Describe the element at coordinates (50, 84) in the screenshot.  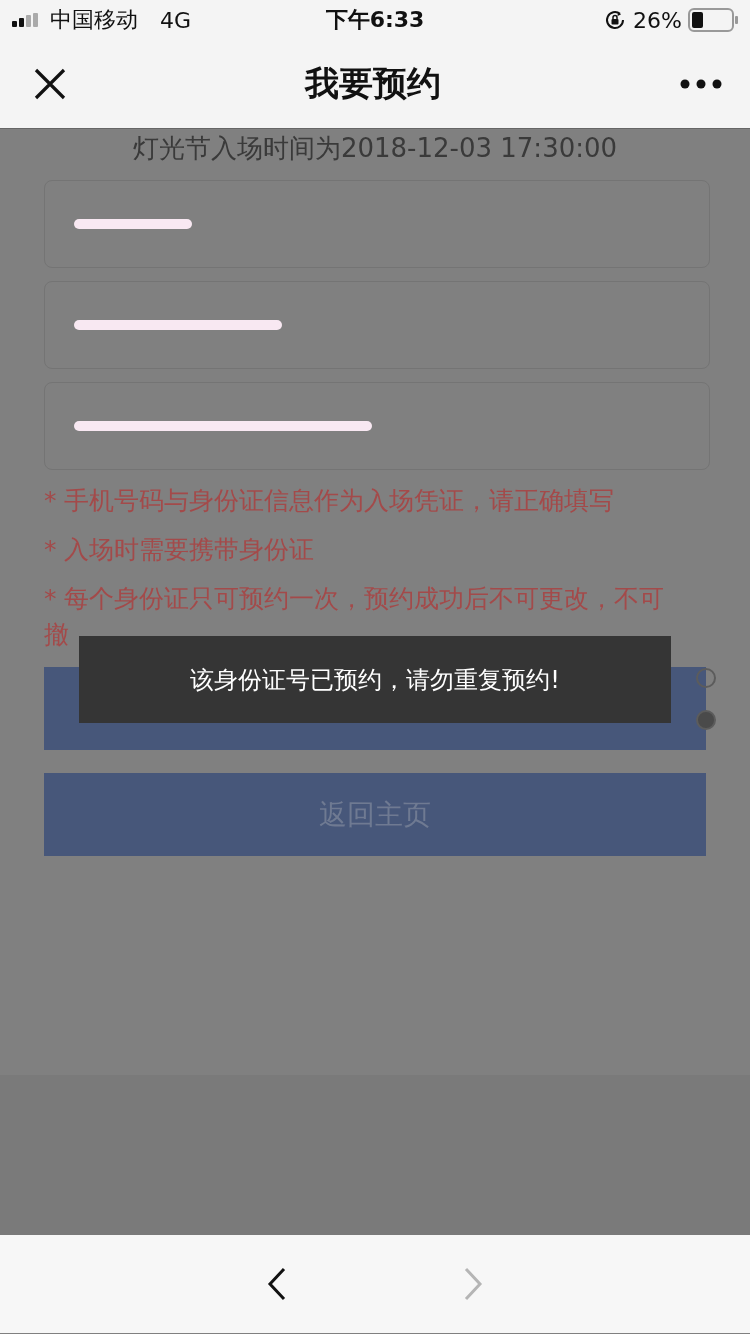
I see `close-button` at that location.